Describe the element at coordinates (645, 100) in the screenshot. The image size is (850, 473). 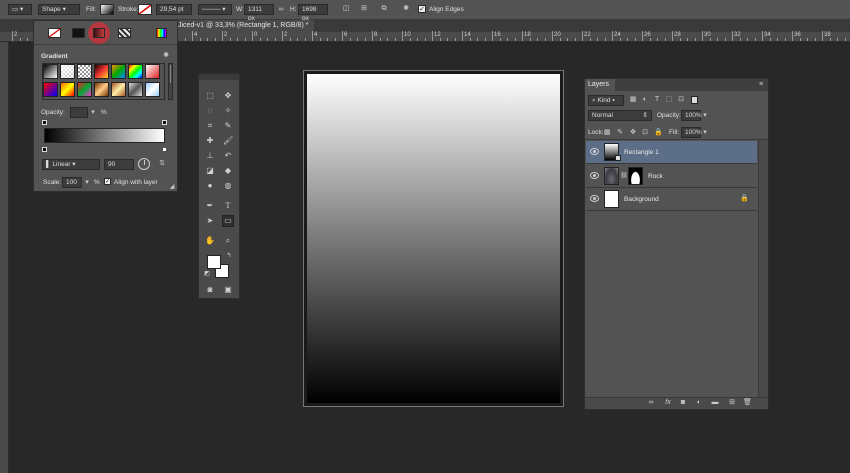
I see `filter-adjustment-icon: ◐` at that location.